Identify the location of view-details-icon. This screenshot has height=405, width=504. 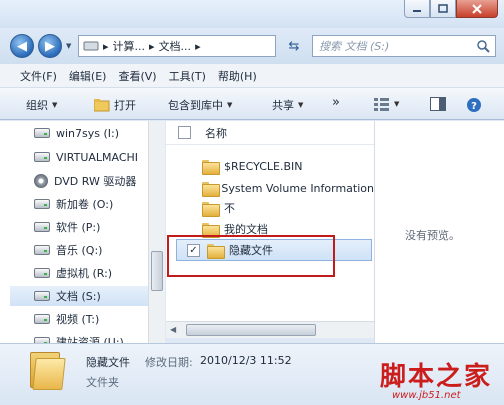
(381, 104).